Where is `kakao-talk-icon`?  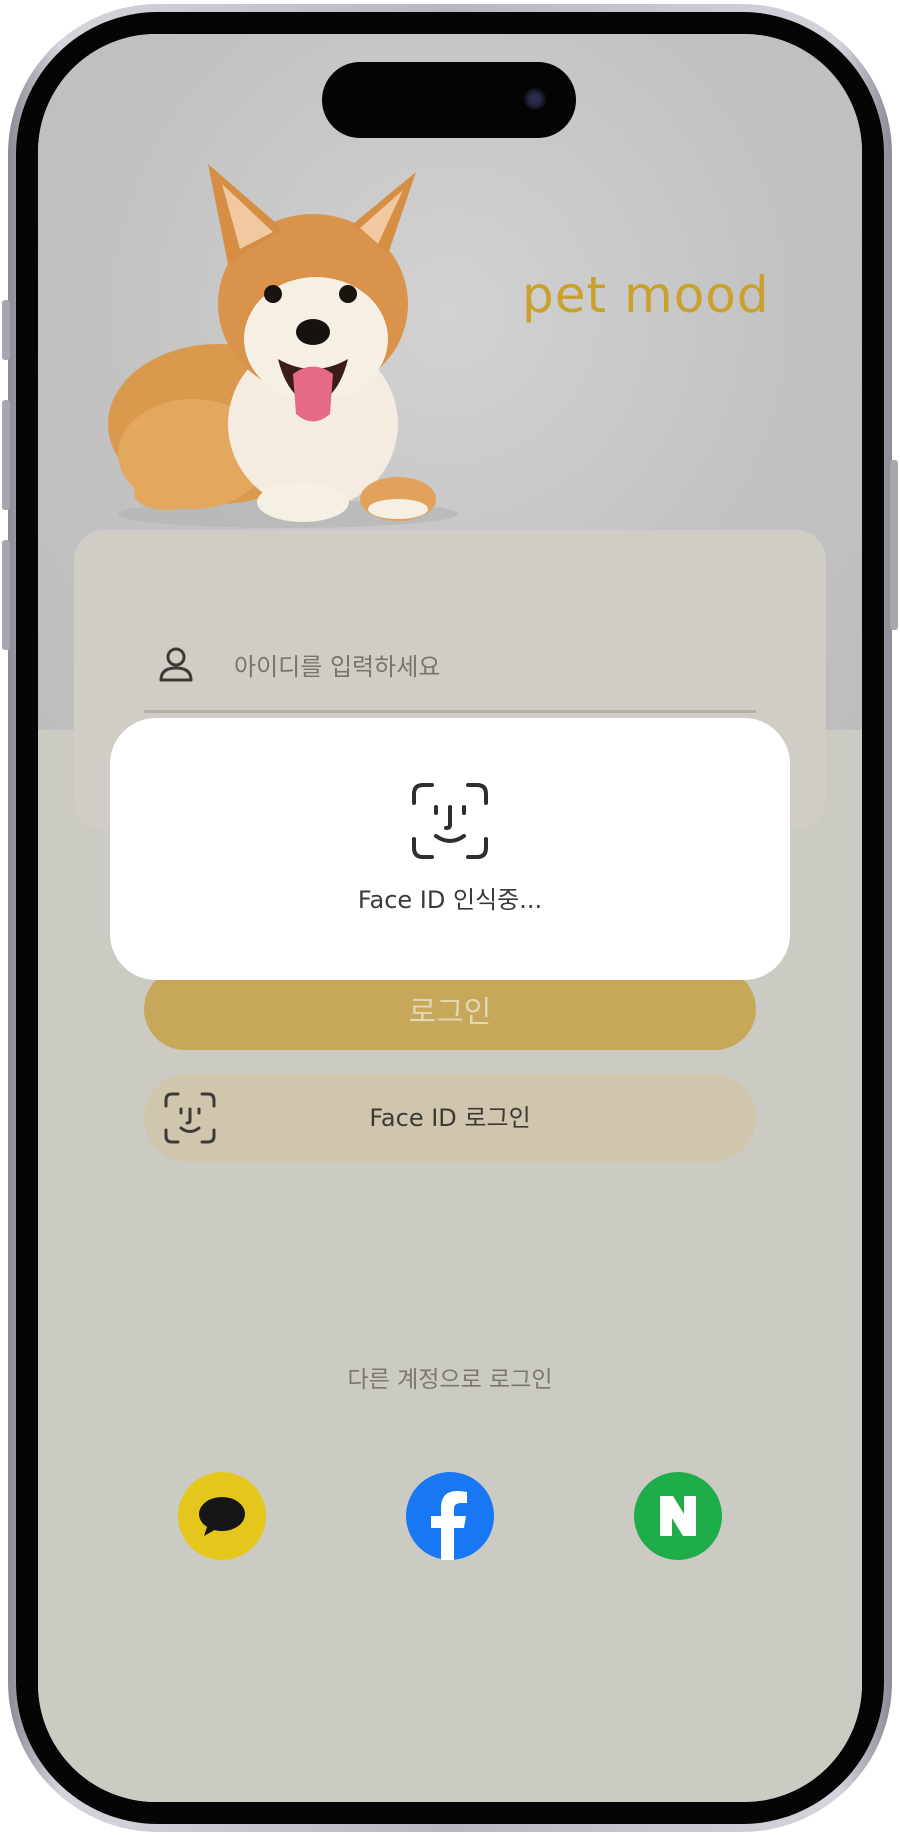 kakao-talk-icon is located at coordinates (222, 1516).